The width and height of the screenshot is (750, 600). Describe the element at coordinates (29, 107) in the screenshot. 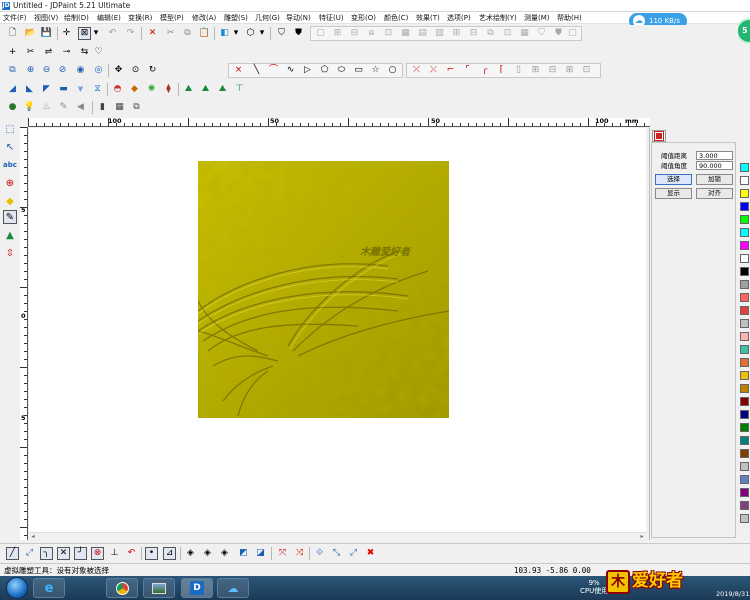

I see `light-icon: 💡` at that location.